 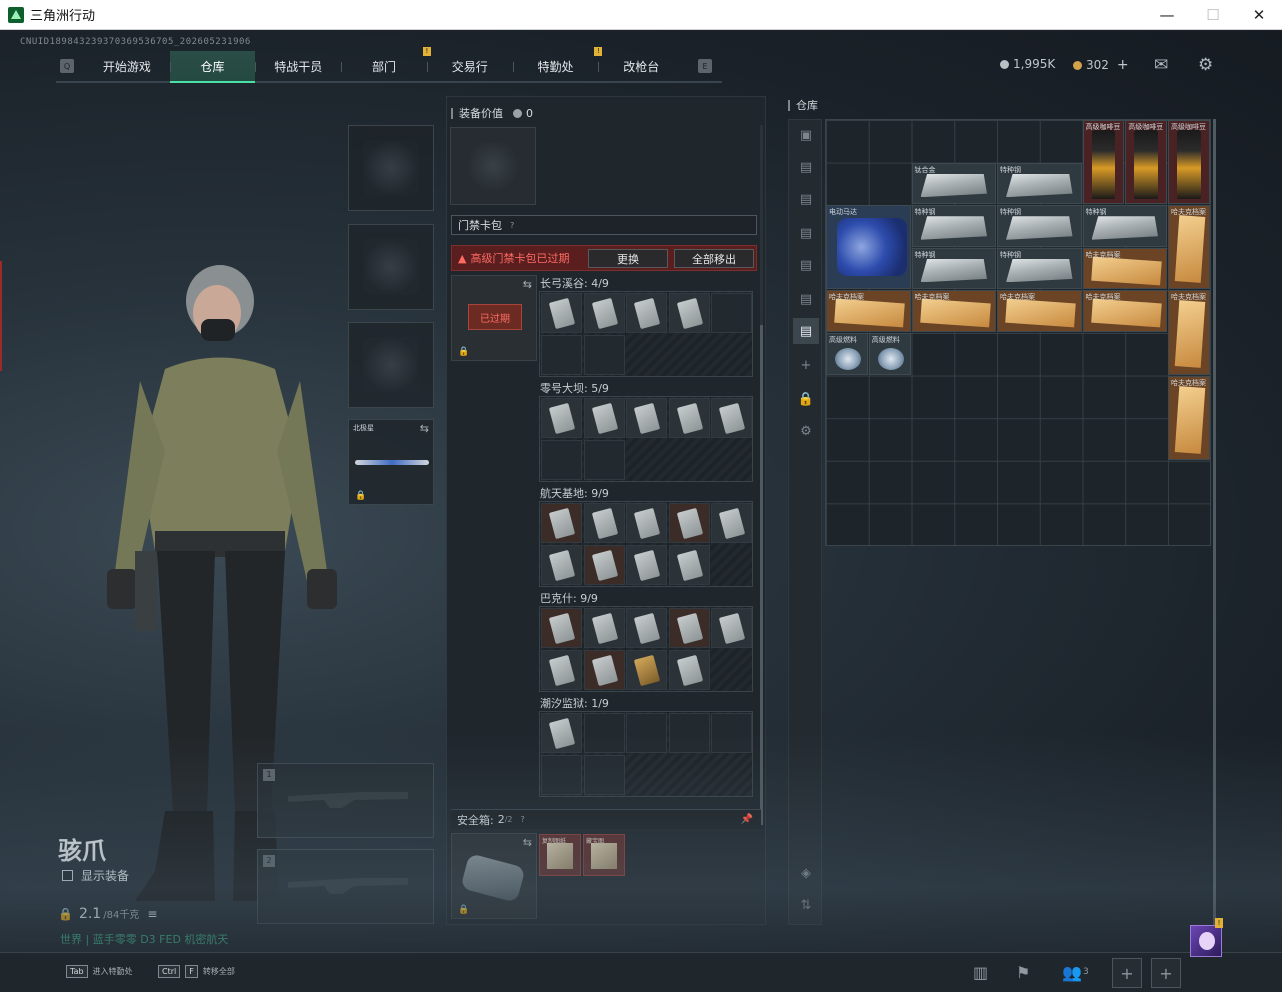 What do you see at coordinates (212, 67) in the screenshot?
I see `tab-warehouse: 仓库` at bounding box center [212, 67].